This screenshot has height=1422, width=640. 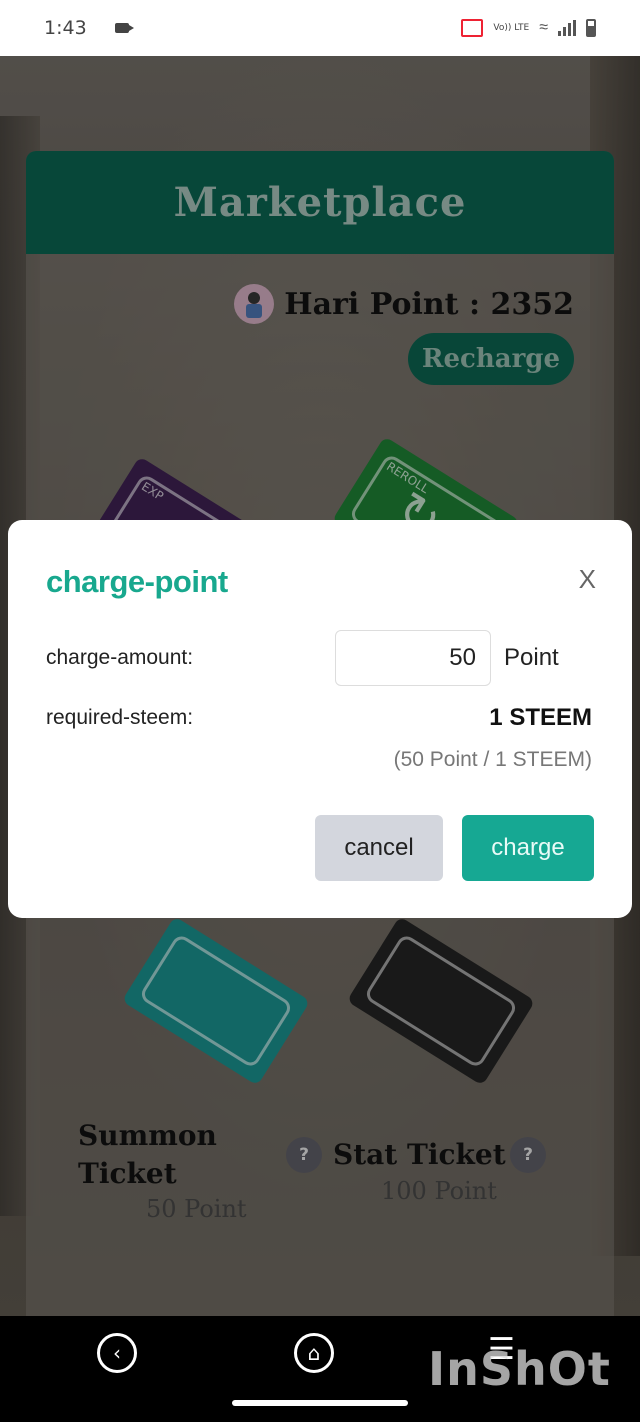 What do you see at coordinates (65, 28) in the screenshot?
I see `status-time: 1:43` at bounding box center [65, 28].